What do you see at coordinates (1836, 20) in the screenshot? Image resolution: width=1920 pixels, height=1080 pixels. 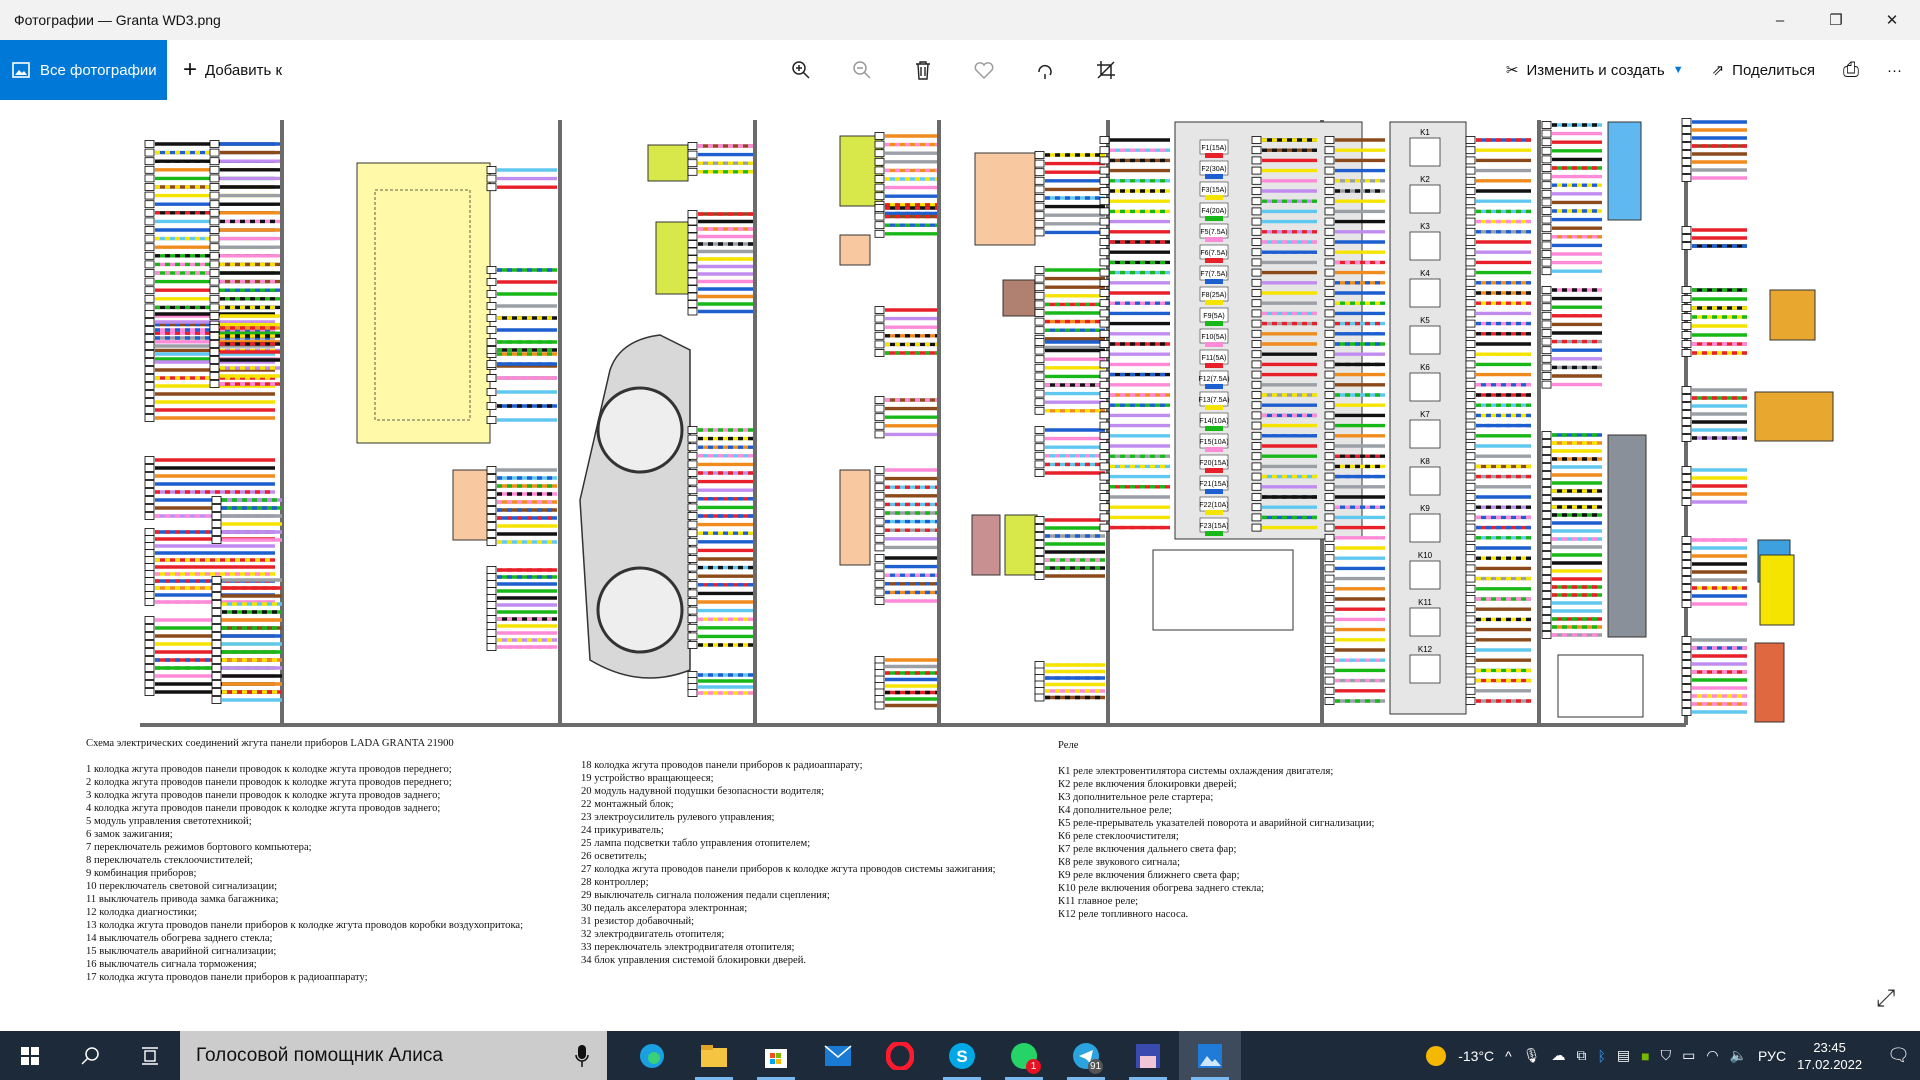 I see `maximize-button: ❐` at bounding box center [1836, 20].